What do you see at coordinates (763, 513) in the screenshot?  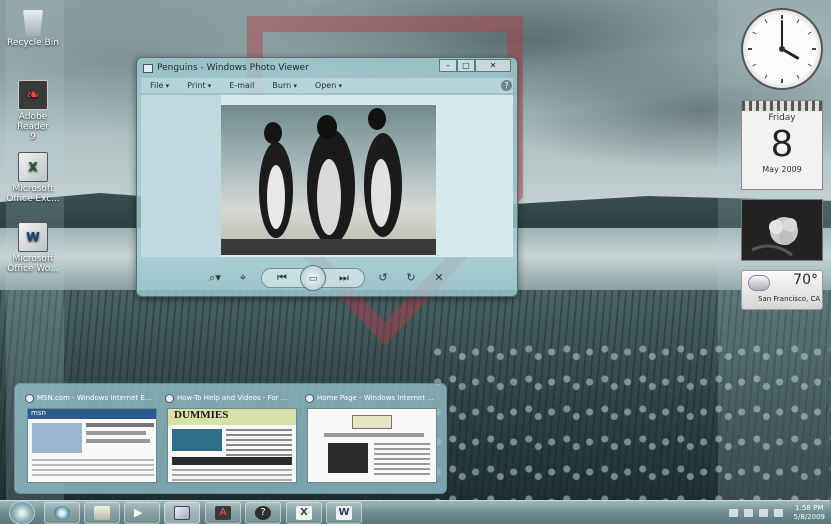 I see `network-icon` at bounding box center [763, 513].